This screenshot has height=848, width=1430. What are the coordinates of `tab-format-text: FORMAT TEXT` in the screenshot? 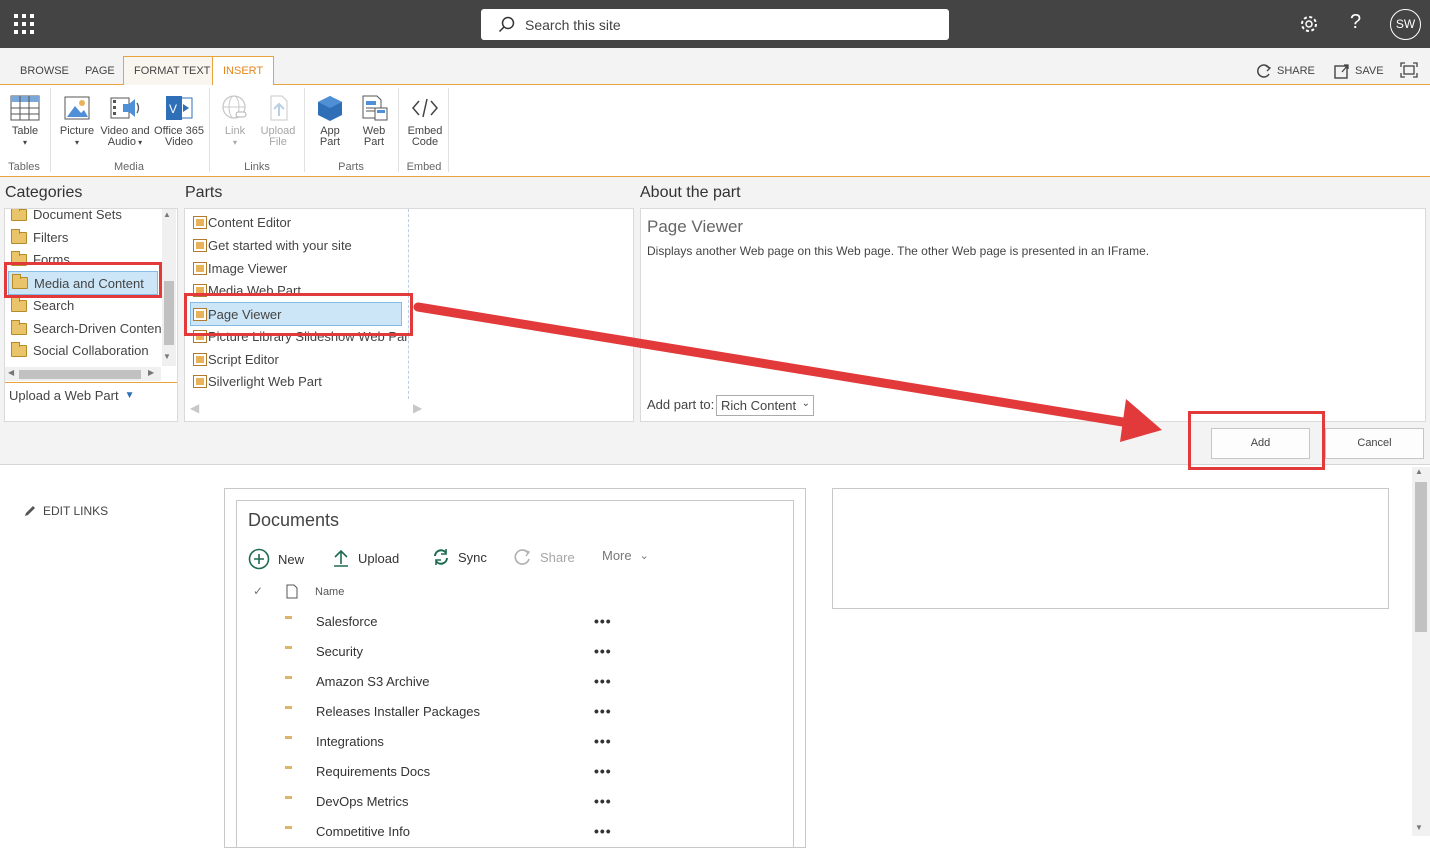 It's located at (172, 70).